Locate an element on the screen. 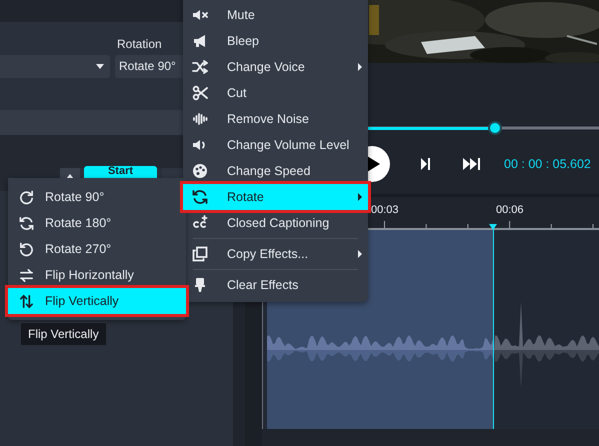  menu-item: Rotate 180° is located at coordinates (97, 223).